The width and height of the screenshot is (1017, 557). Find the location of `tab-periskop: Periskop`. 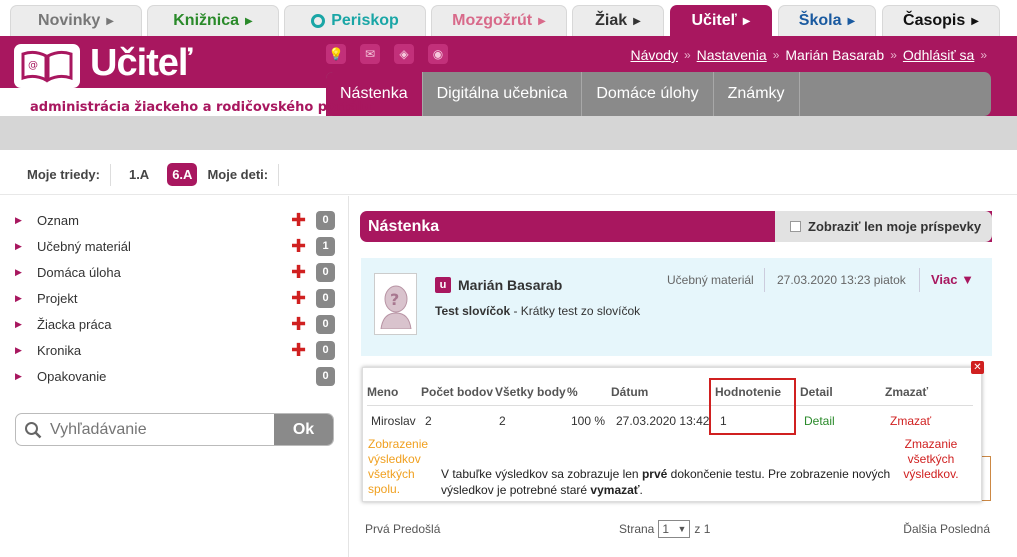

tab-periskop: Periskop is located at coordinates (355, 20).